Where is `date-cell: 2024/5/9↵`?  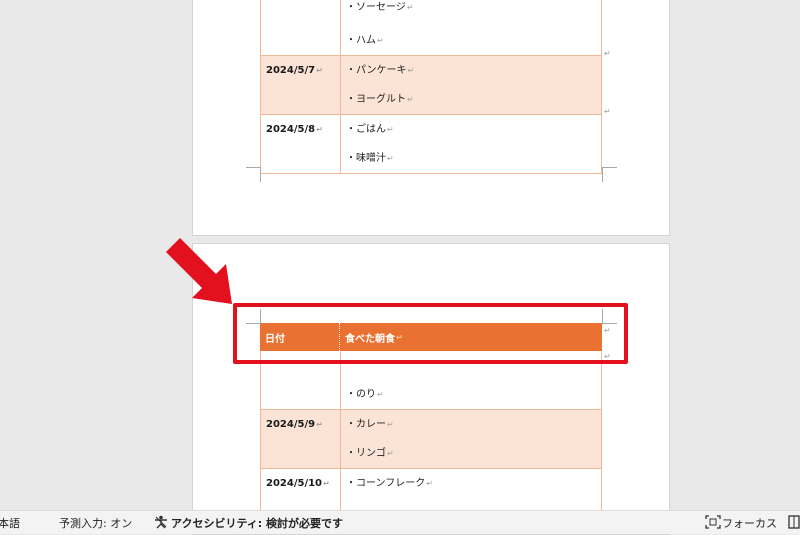
date-cell: 2024/5/9↵ is located at coordinates (301, 439).